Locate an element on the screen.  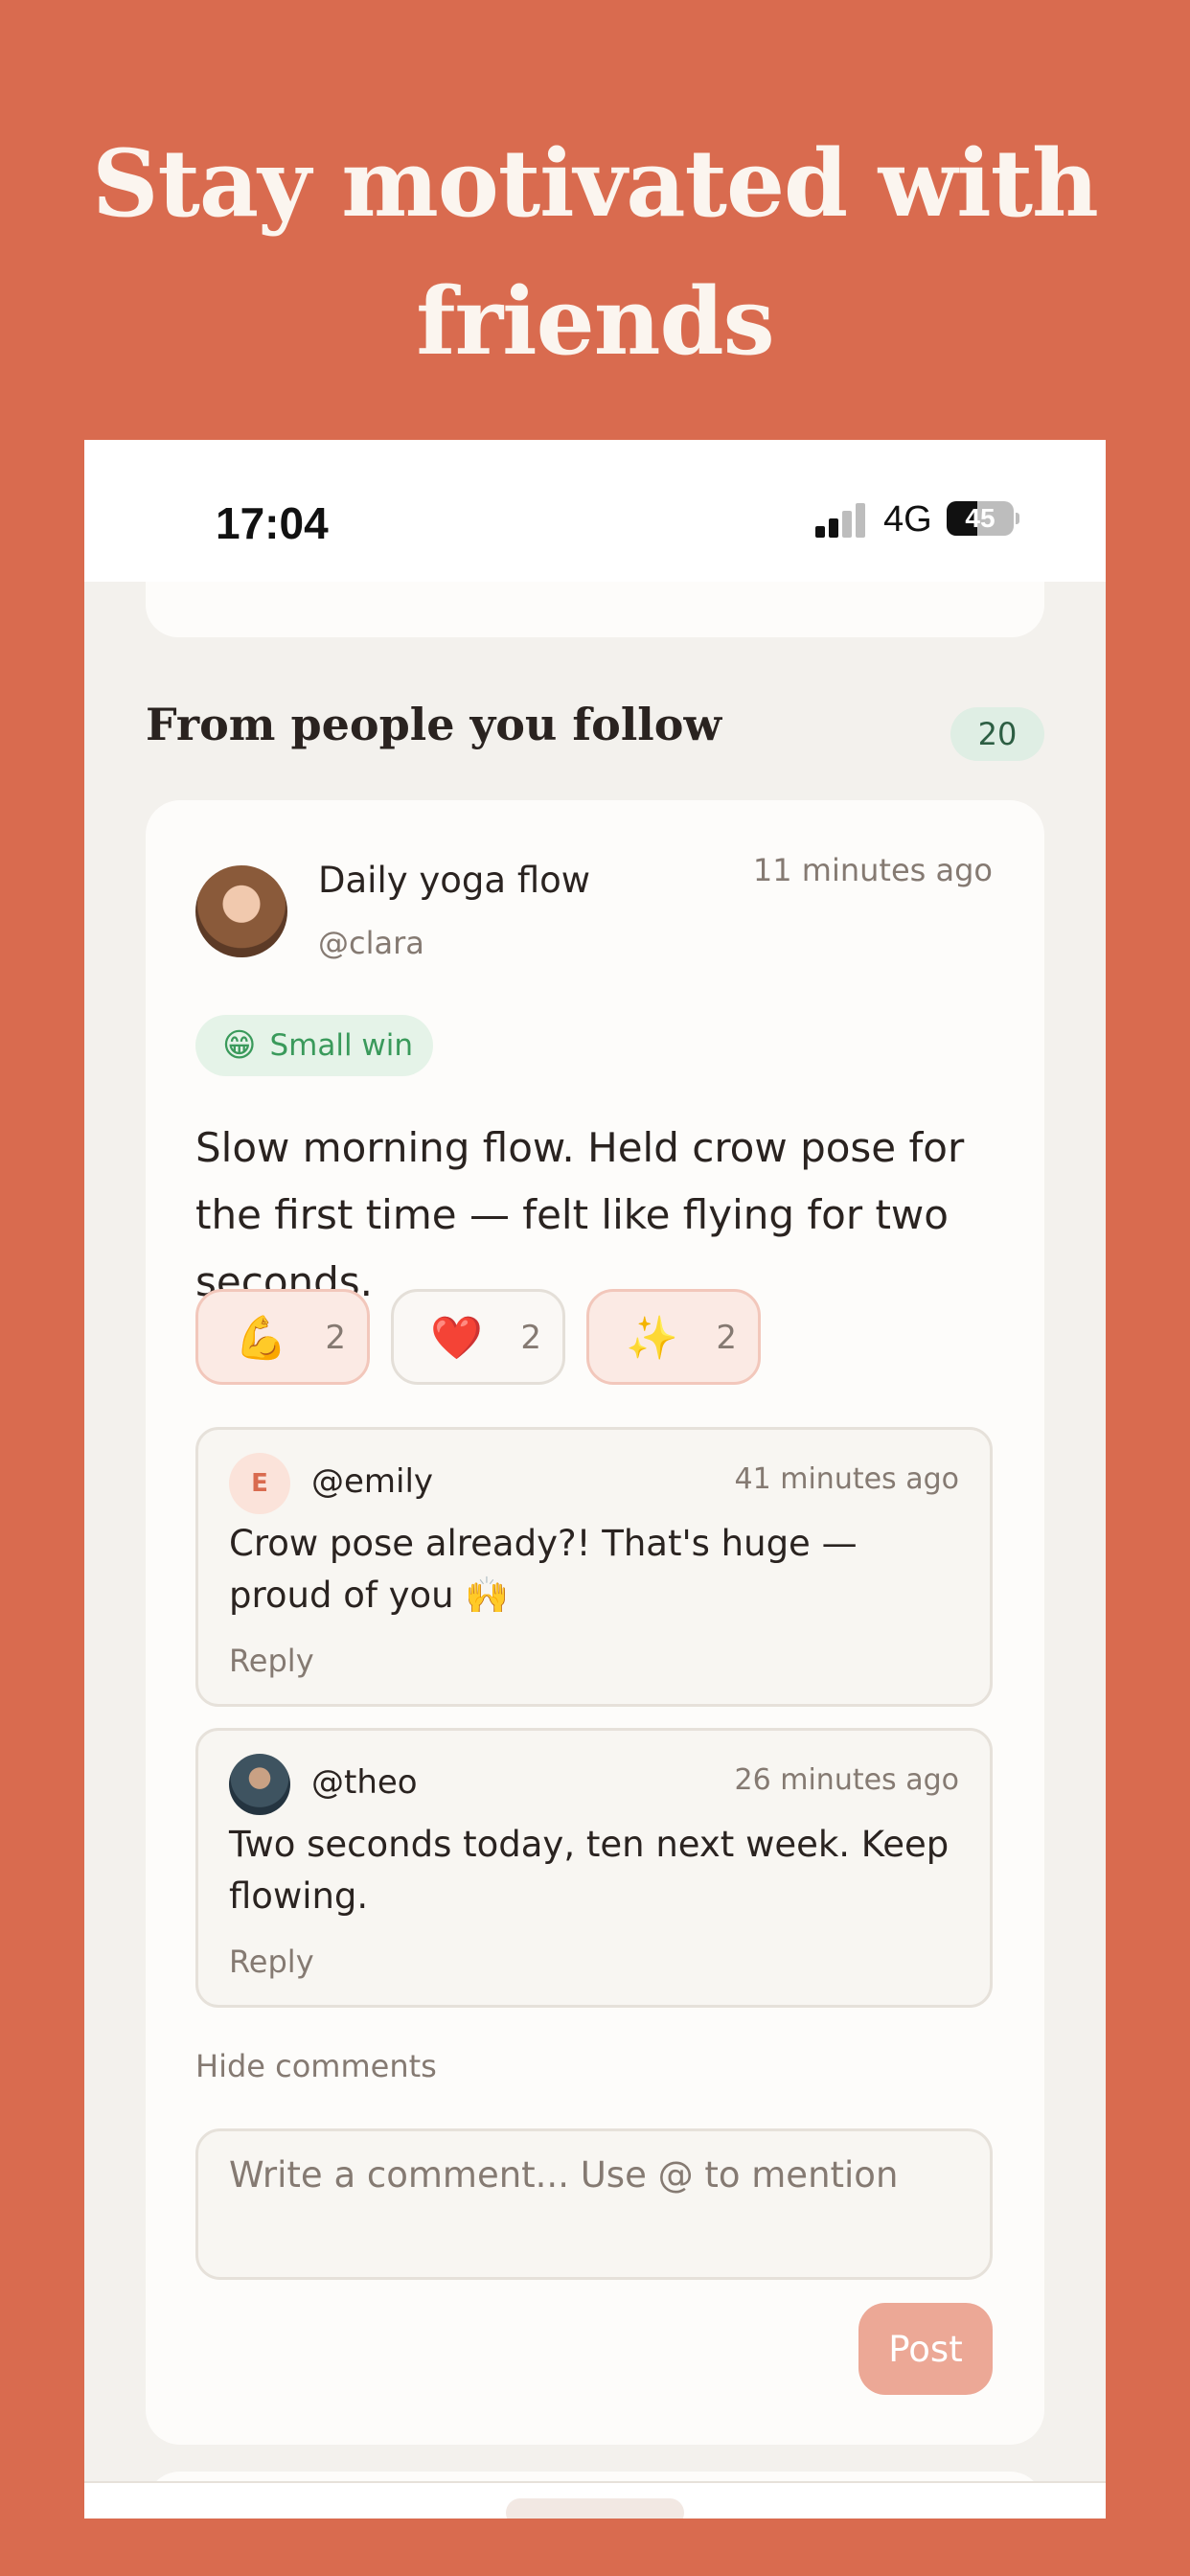
heart-icon: ❤️ is located at coordinates (457, 1338).